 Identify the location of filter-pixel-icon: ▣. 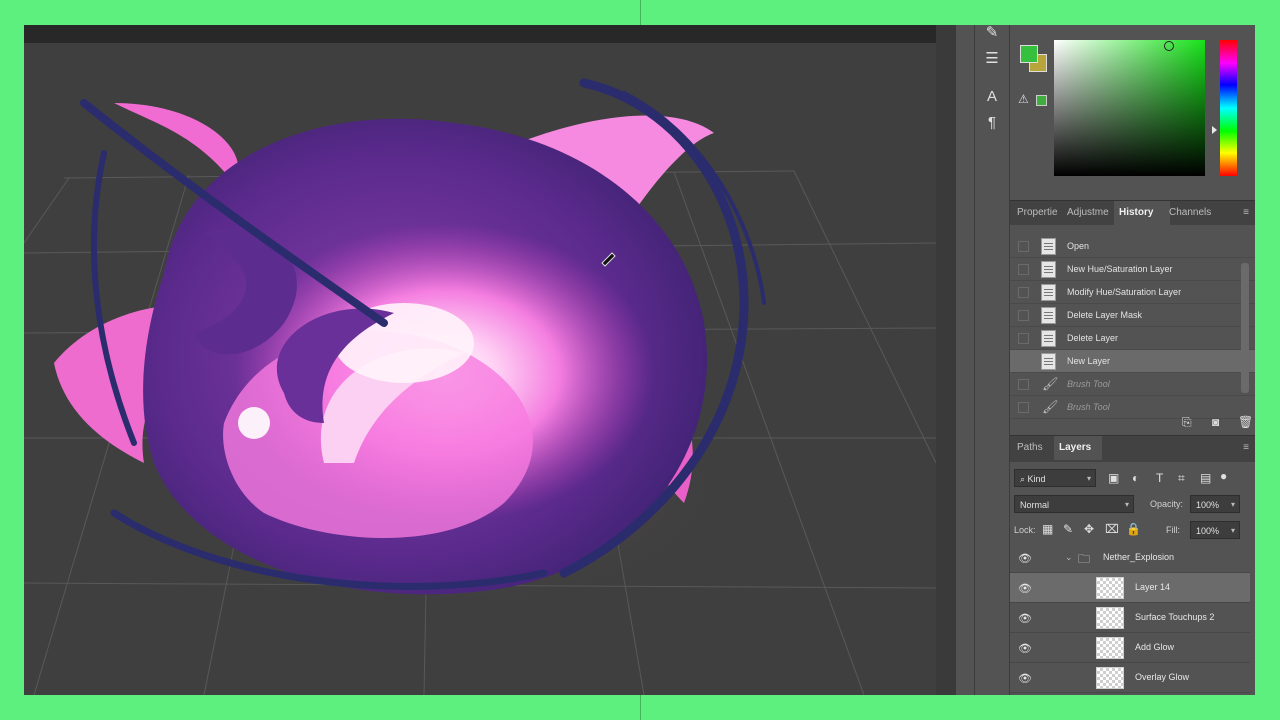
(1113, 478).